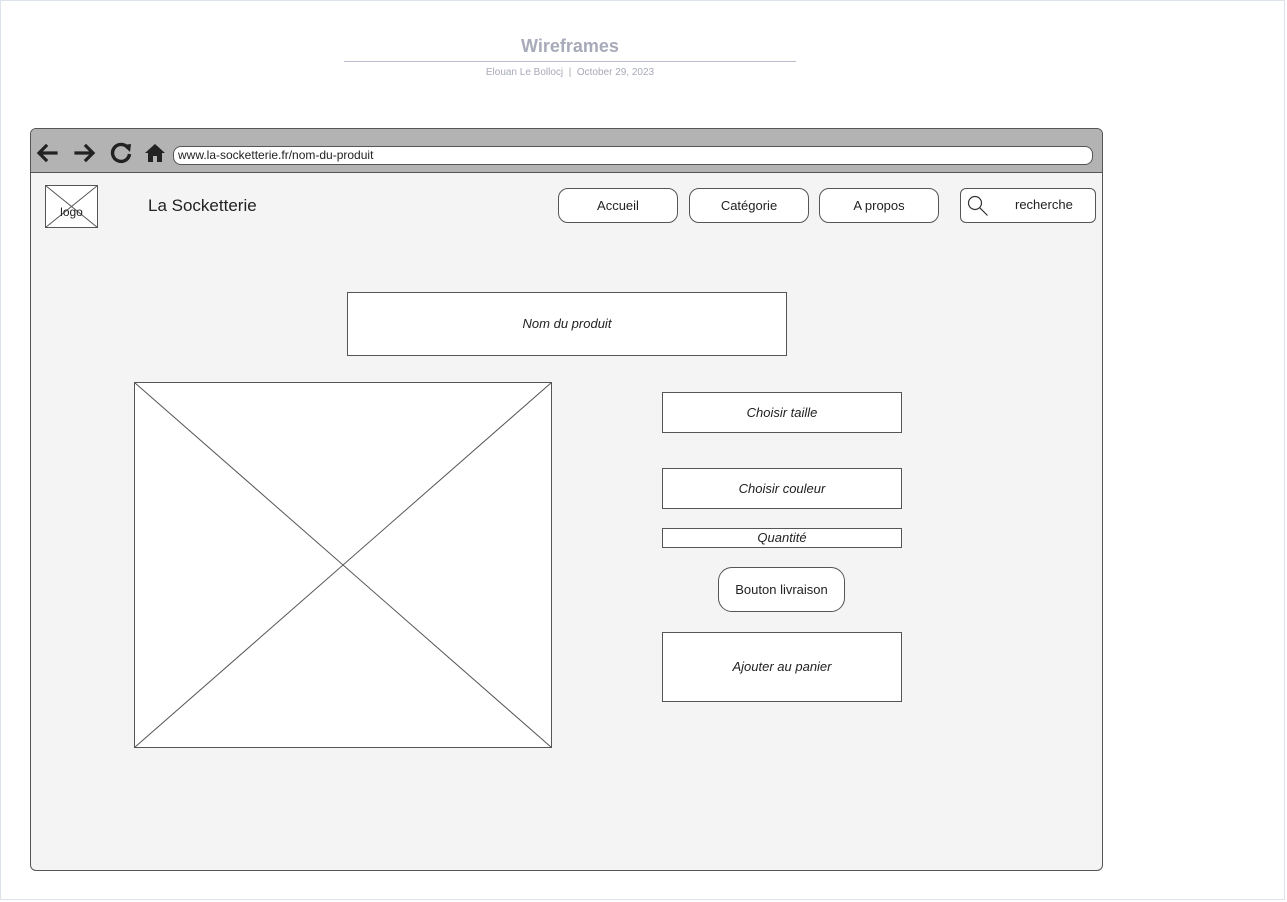 The height and width of the screenshot is (902, 1287). What do you see at coordinates (618, 205) in the screenshot?
I see `nav-accueil-button: Accueil` at bounding box center [618, 205].